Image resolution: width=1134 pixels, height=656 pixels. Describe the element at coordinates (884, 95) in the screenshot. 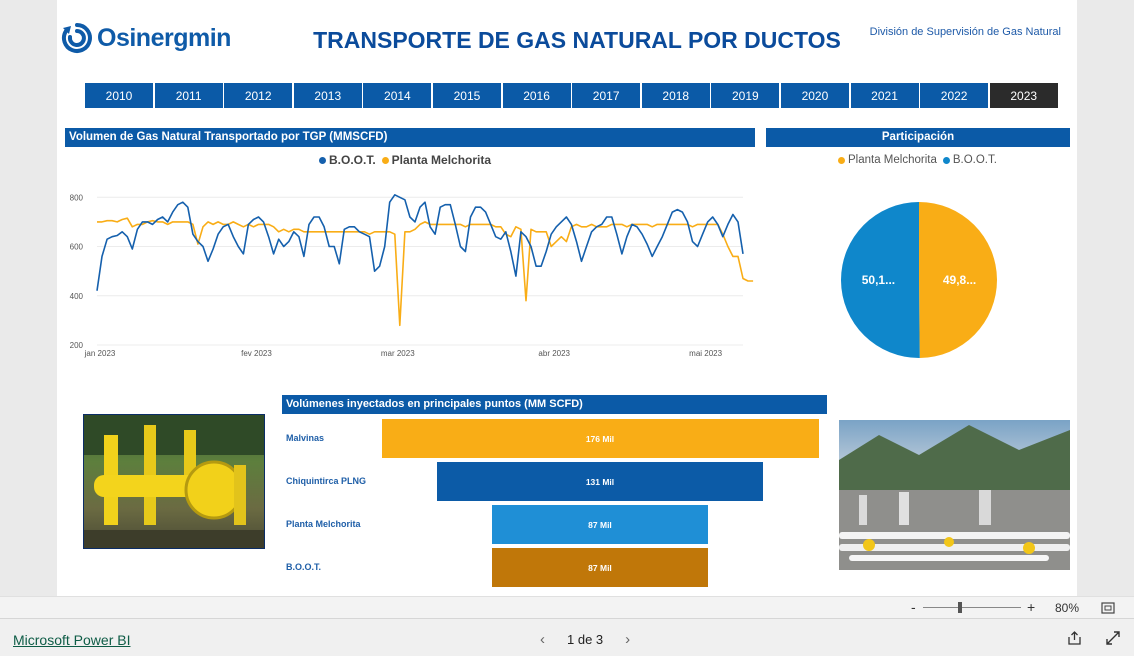

I see `year-button-2021: 2021` at that location.